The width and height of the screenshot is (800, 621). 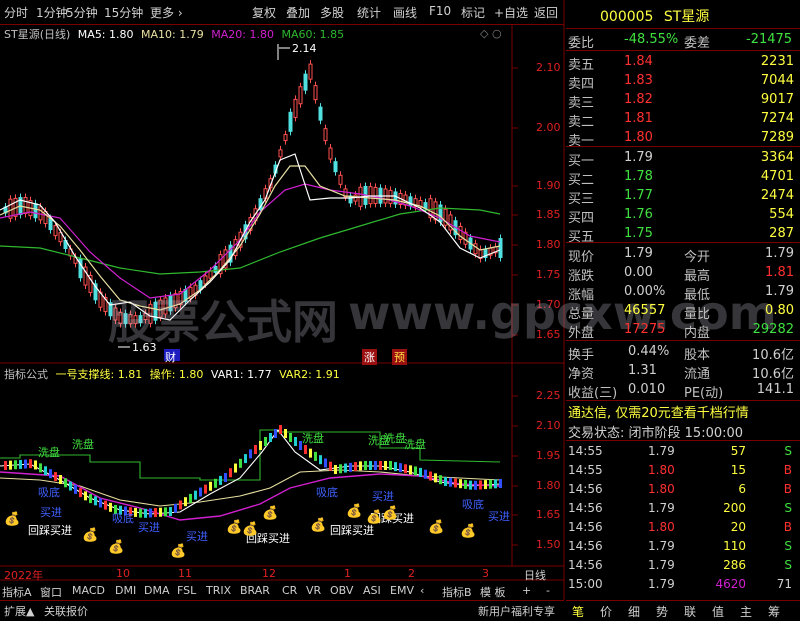 I want to click on order-ratio-value: -48.55%, so click(x=651, y=39).